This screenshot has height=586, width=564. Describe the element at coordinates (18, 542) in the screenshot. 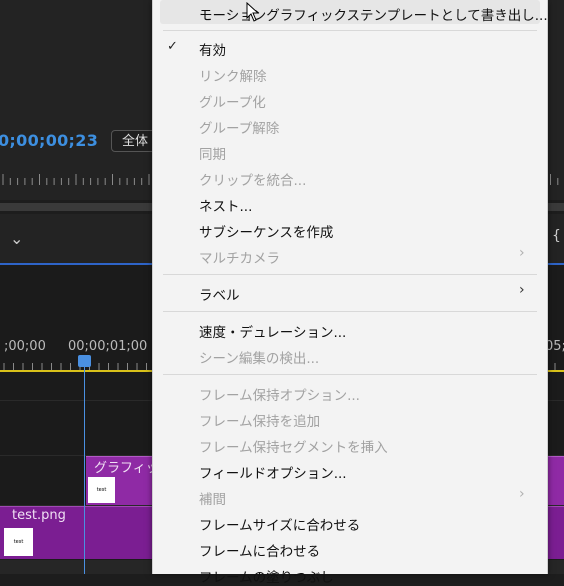

I see `png-clip-thumbnail: test` at that location.